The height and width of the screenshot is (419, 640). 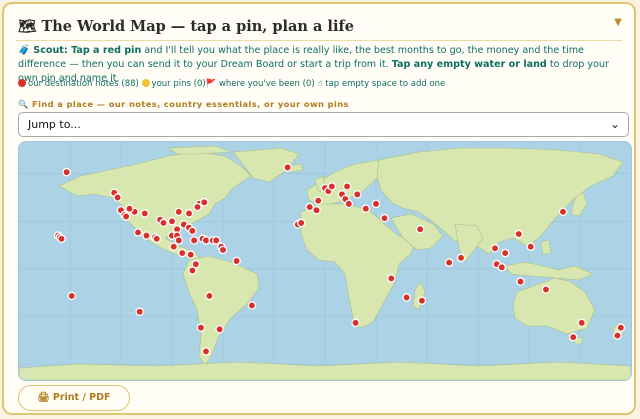 What do you see at coordinates (618, 22) in the screenshot?
I see `triangle-down-icon: ▼` at bounding box center [618, 22].